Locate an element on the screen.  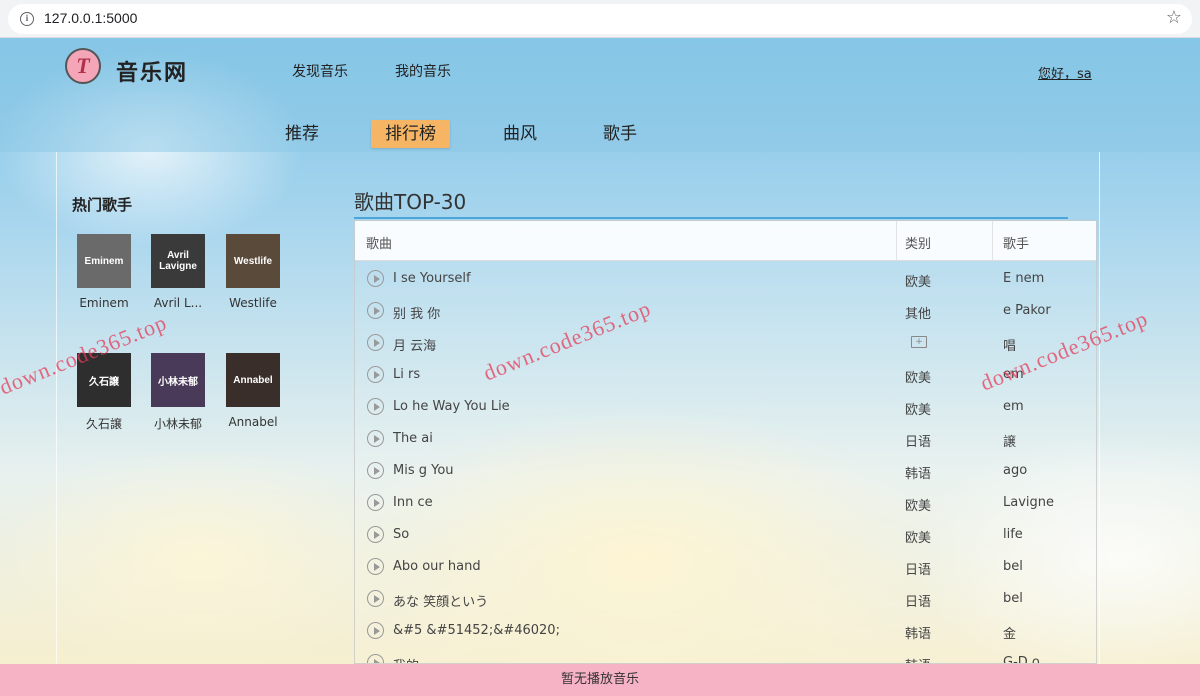
song-singer: life is located at coordinates (1013, 534).